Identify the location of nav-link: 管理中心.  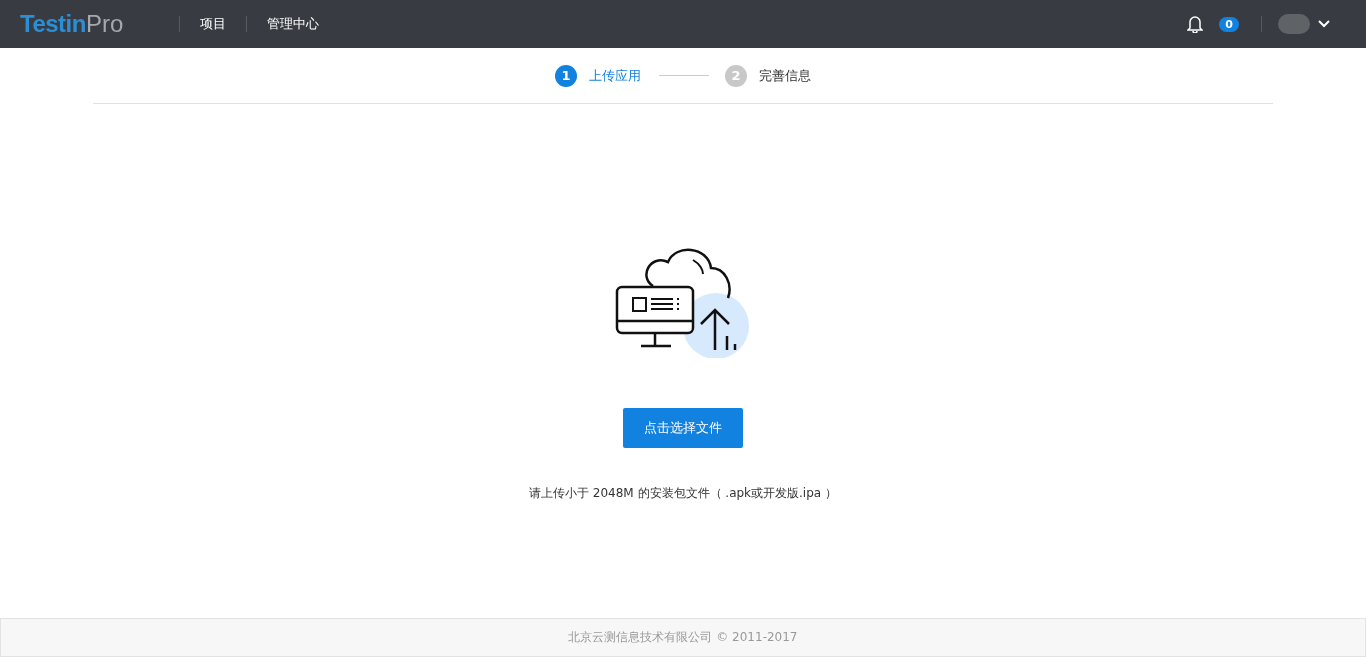
(293, 24).